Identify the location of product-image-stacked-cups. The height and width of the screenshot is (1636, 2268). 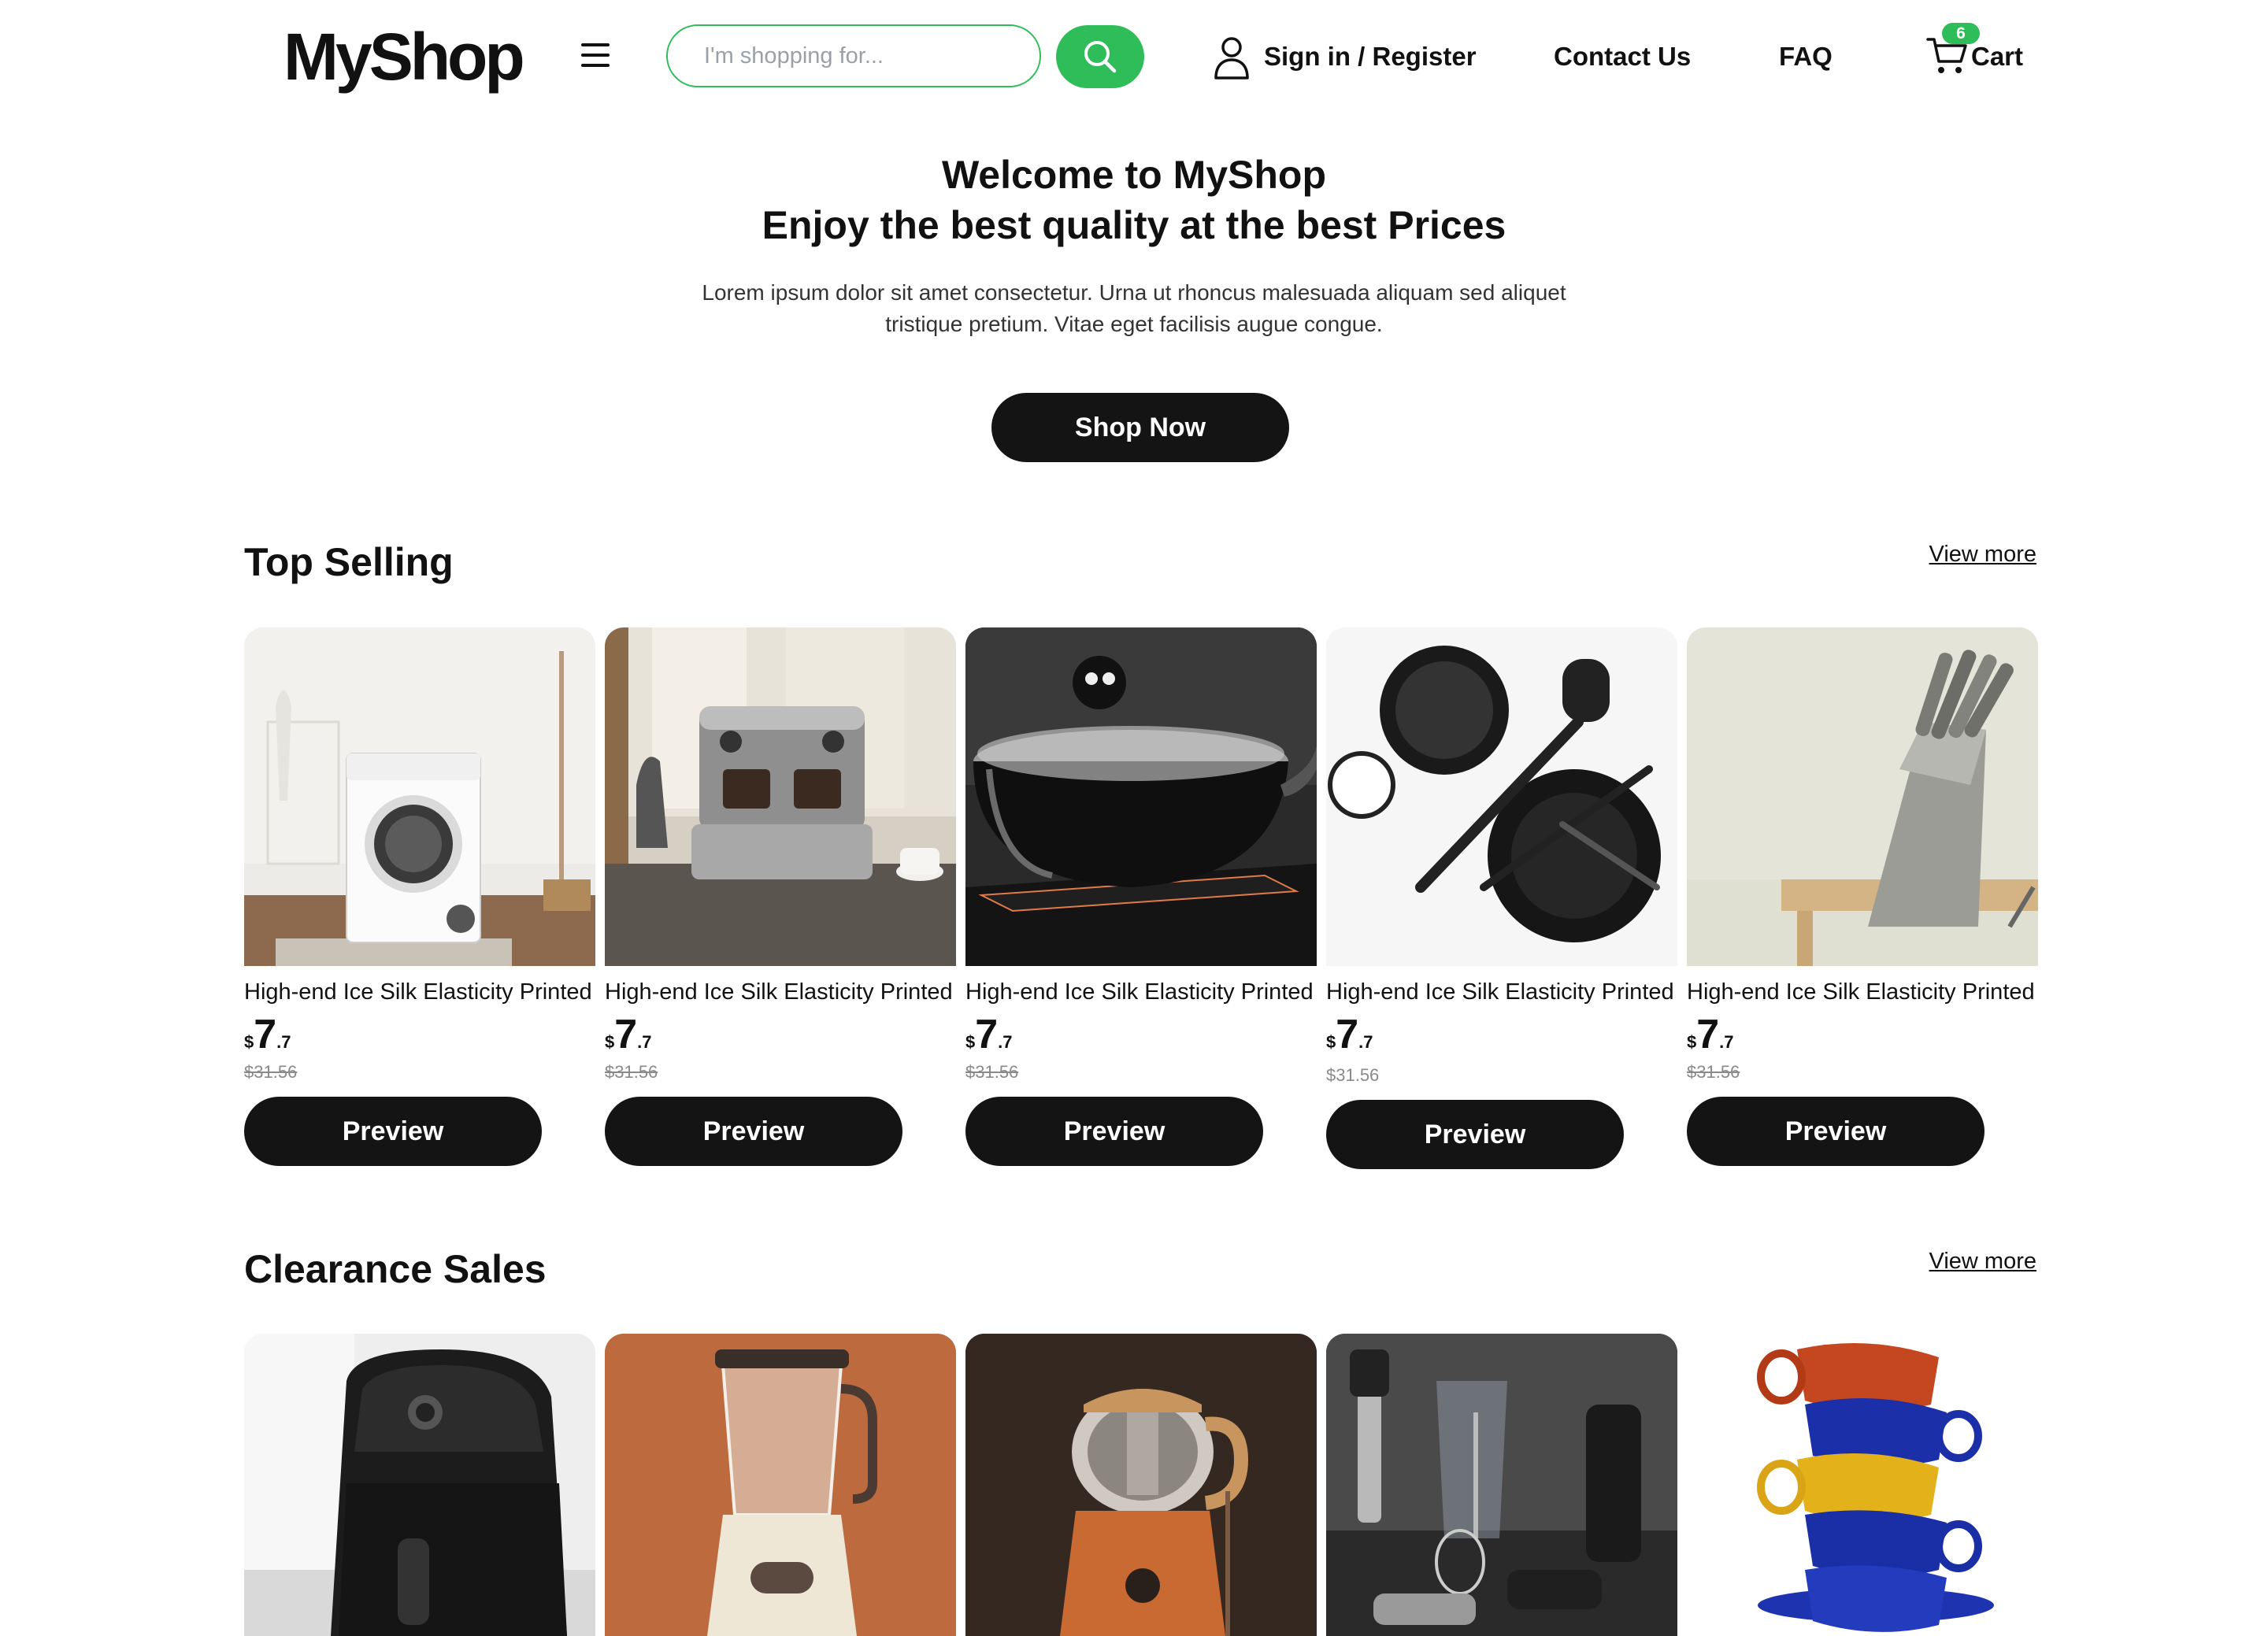
(1862, 1485).